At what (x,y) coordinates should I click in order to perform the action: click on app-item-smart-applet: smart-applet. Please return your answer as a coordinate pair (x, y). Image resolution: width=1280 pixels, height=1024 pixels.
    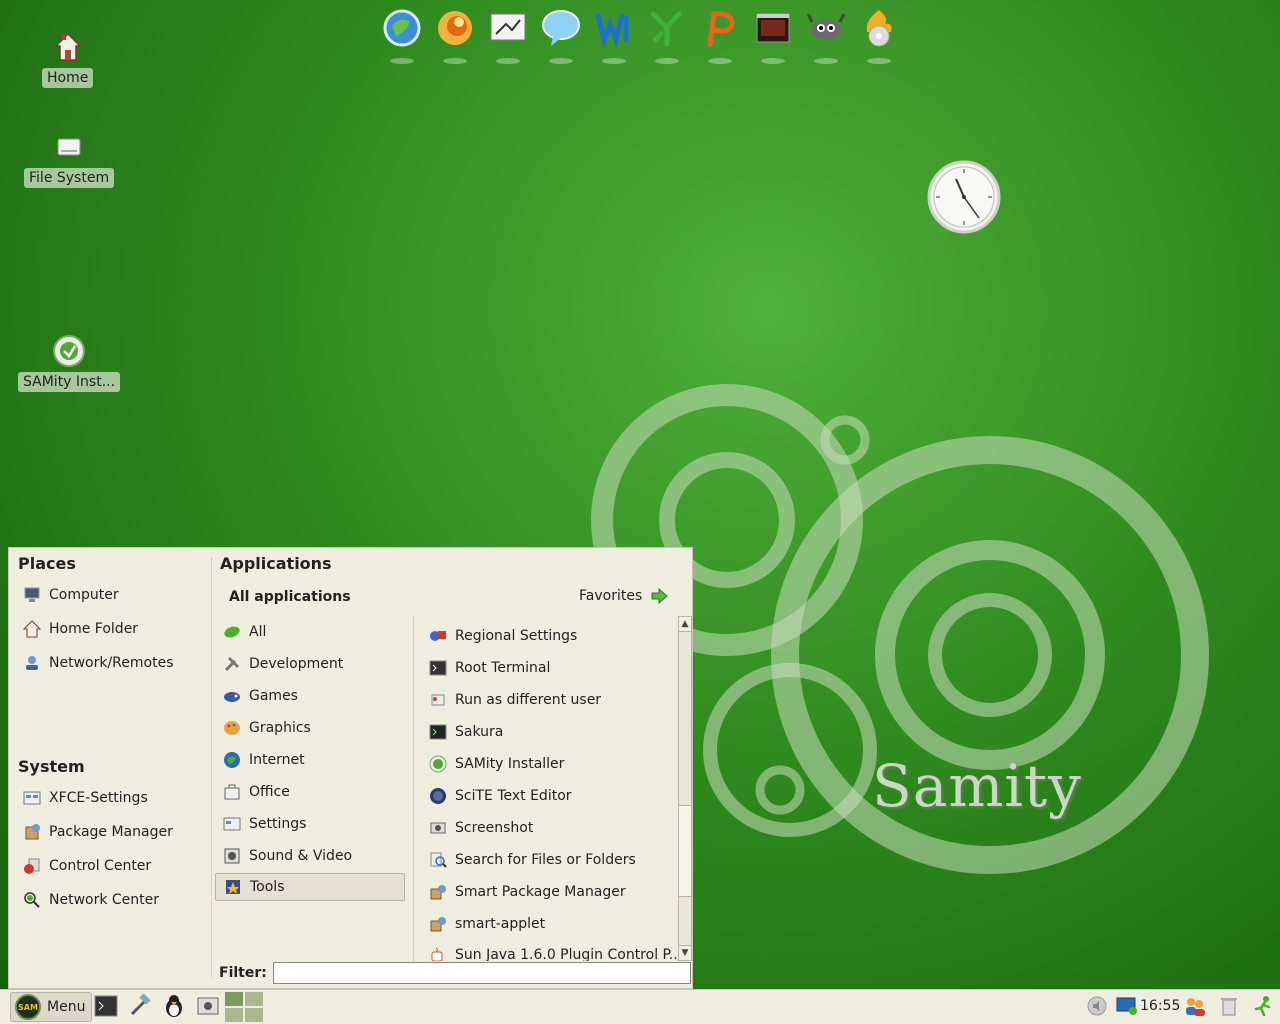
    Looking at the image, I should click on (487, 924).